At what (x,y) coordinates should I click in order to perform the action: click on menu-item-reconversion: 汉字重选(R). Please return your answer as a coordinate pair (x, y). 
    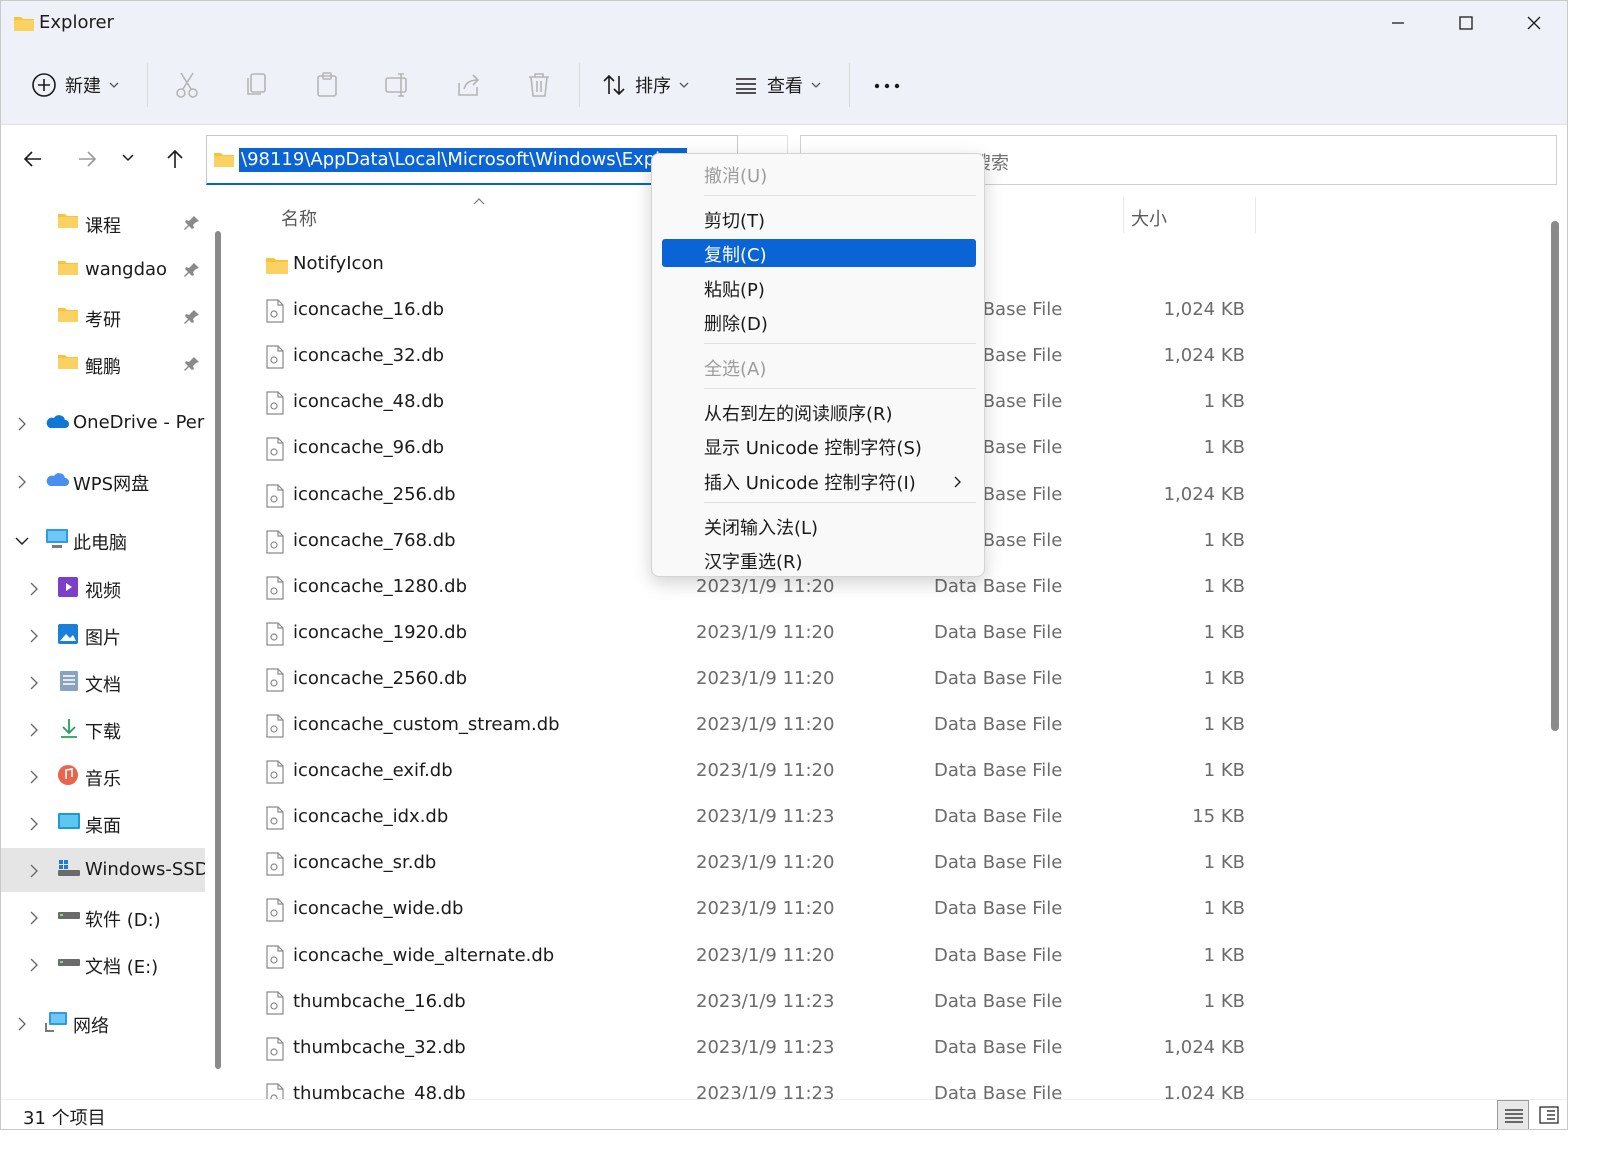
    Looking at the image, I should click on (819, 560).